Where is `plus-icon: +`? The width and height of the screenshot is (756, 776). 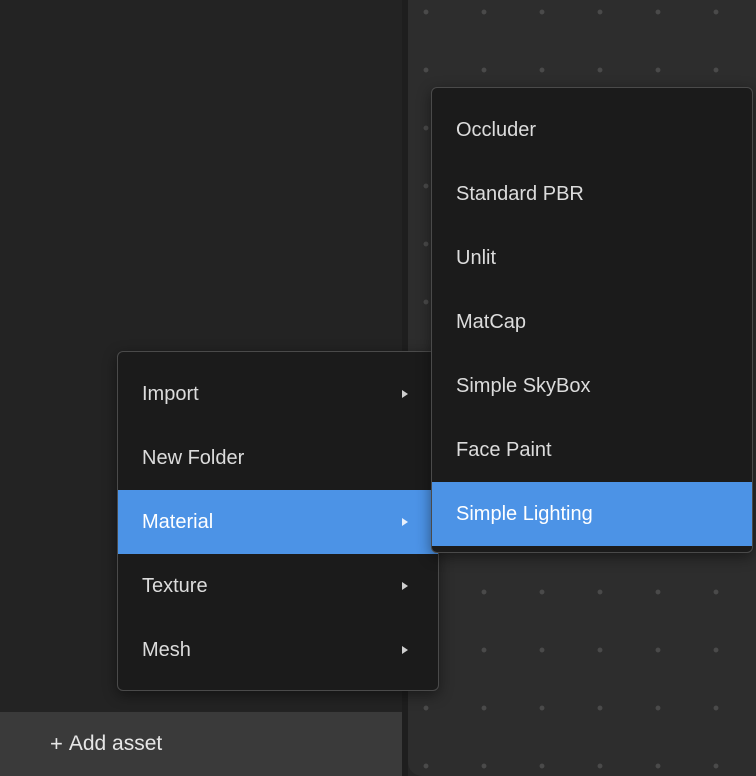 plus-icon: + is located at coordinates (56, 743).